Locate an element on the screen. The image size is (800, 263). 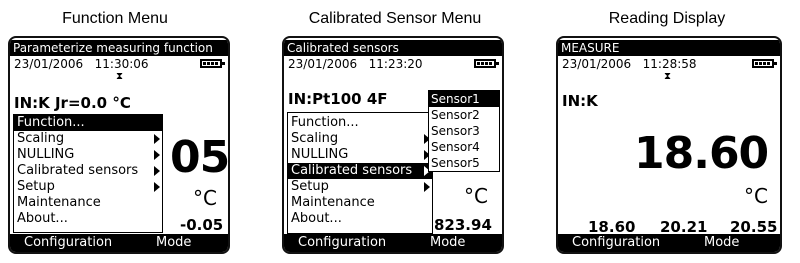
function-menu-caption: Function Menu is located at coordinates (115, 18).